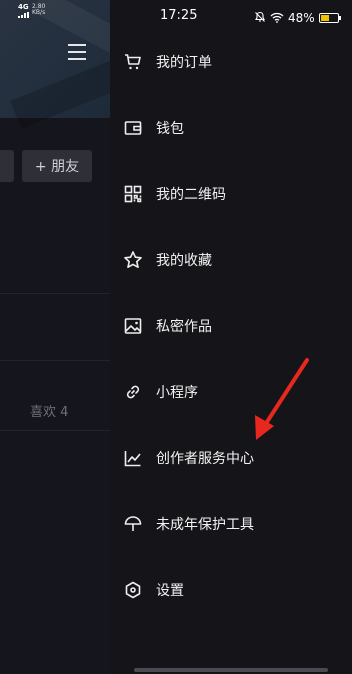 This screenshot has height=674, width=352. Describe the element at coordinates (57, 166) in the screenshot. I see `add-friend-button: + 朋友` at that location.